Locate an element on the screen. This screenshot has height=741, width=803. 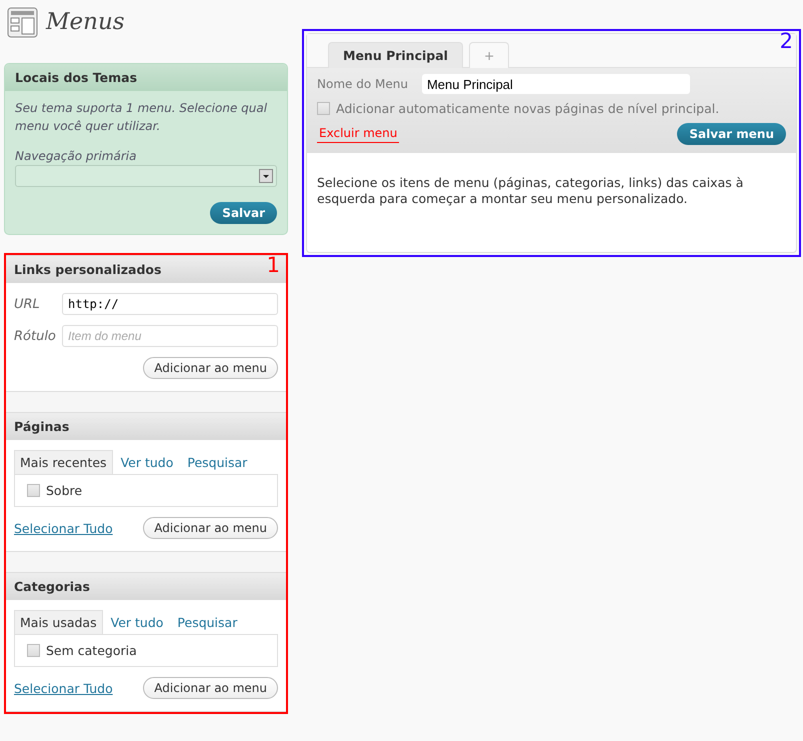
save-menu-button: Salvar menu is located at coordinates (731, 134).